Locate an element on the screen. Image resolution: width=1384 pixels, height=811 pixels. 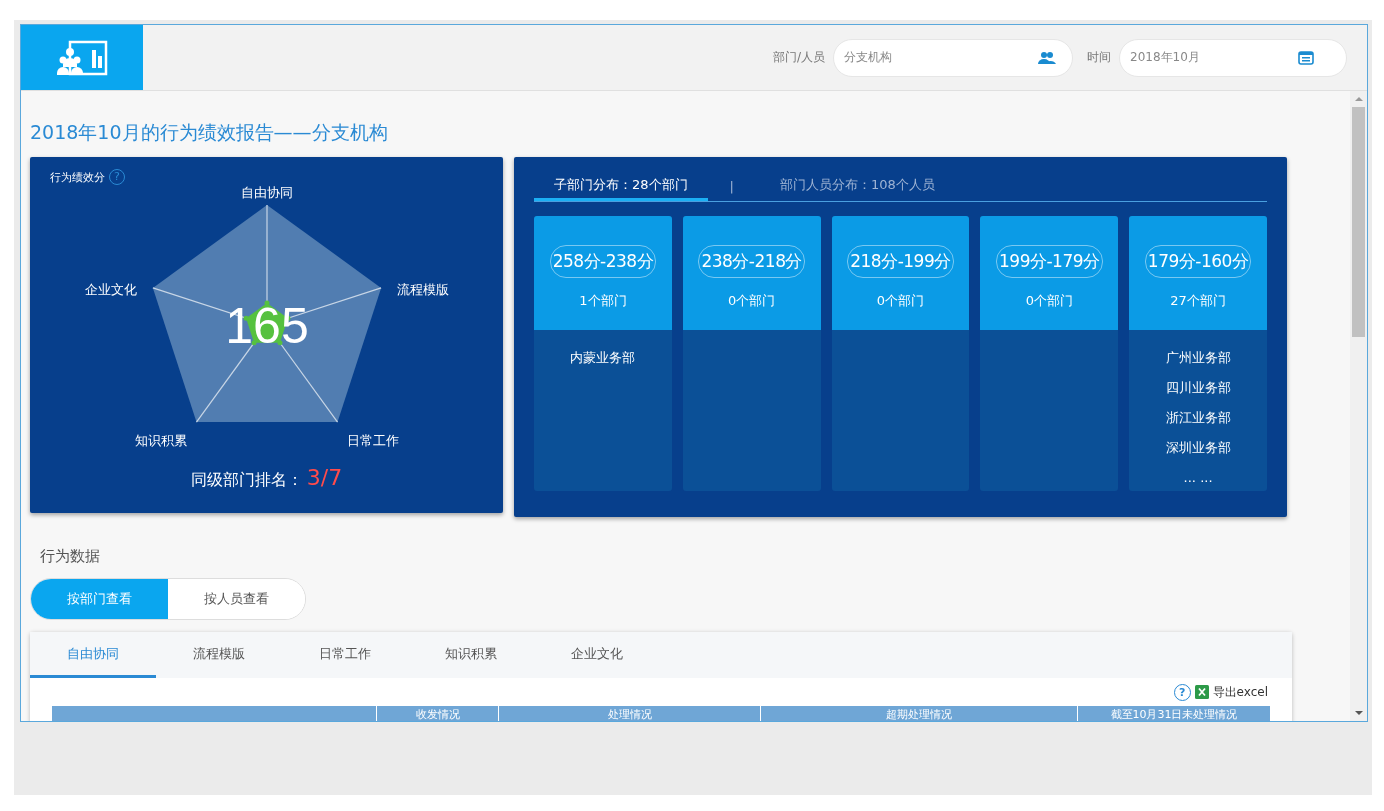
axis-label: 企业文化 is located at coordinates (111, 289).